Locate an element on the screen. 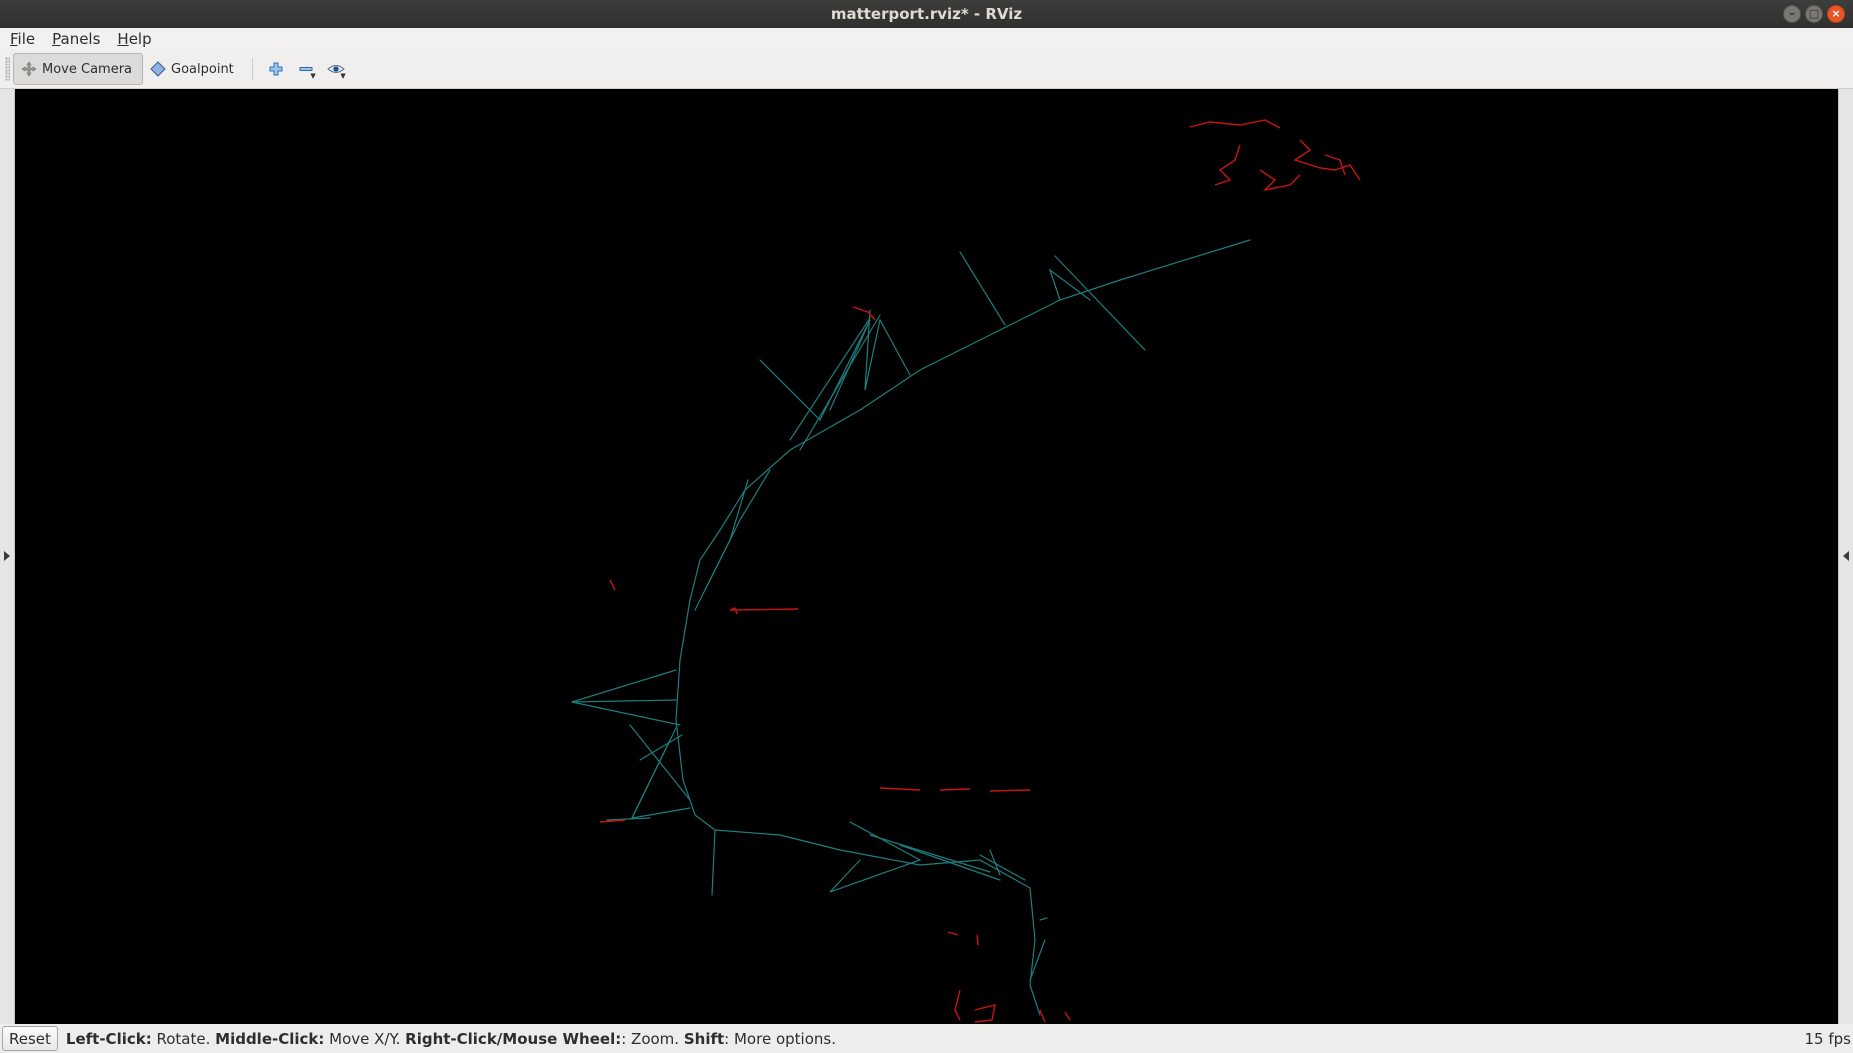 The width and height of the screenshot is (1853, 1053). window-title: matterport.rviz* - RViz is located at coordinates (926, 14).